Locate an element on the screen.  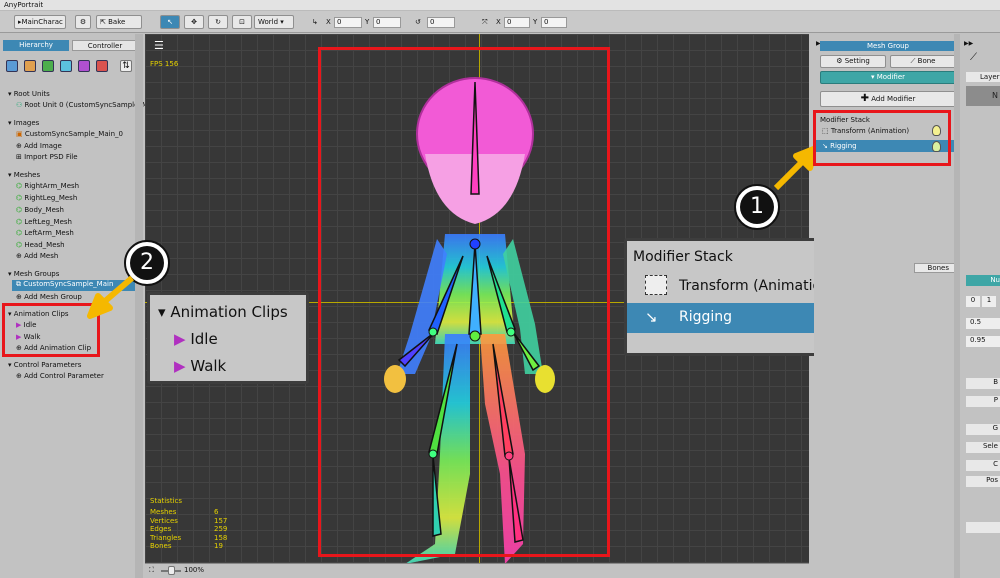
bone-icon: ⟋ is located at coordinates (913, 61).